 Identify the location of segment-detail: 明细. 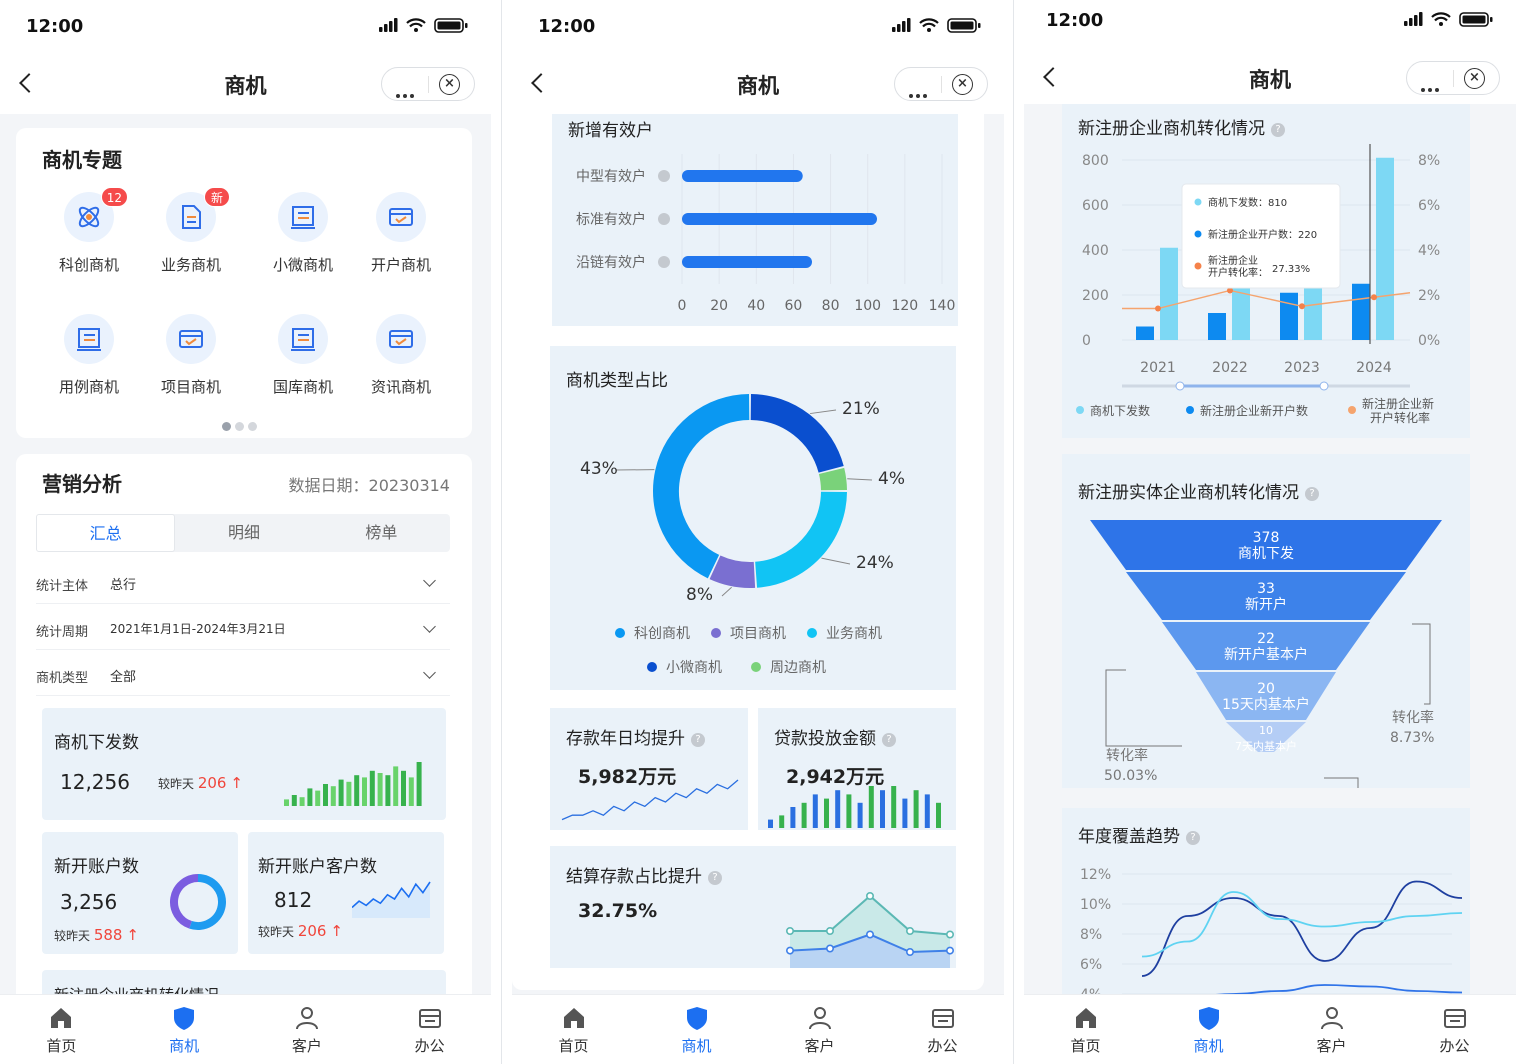
(243, 533).